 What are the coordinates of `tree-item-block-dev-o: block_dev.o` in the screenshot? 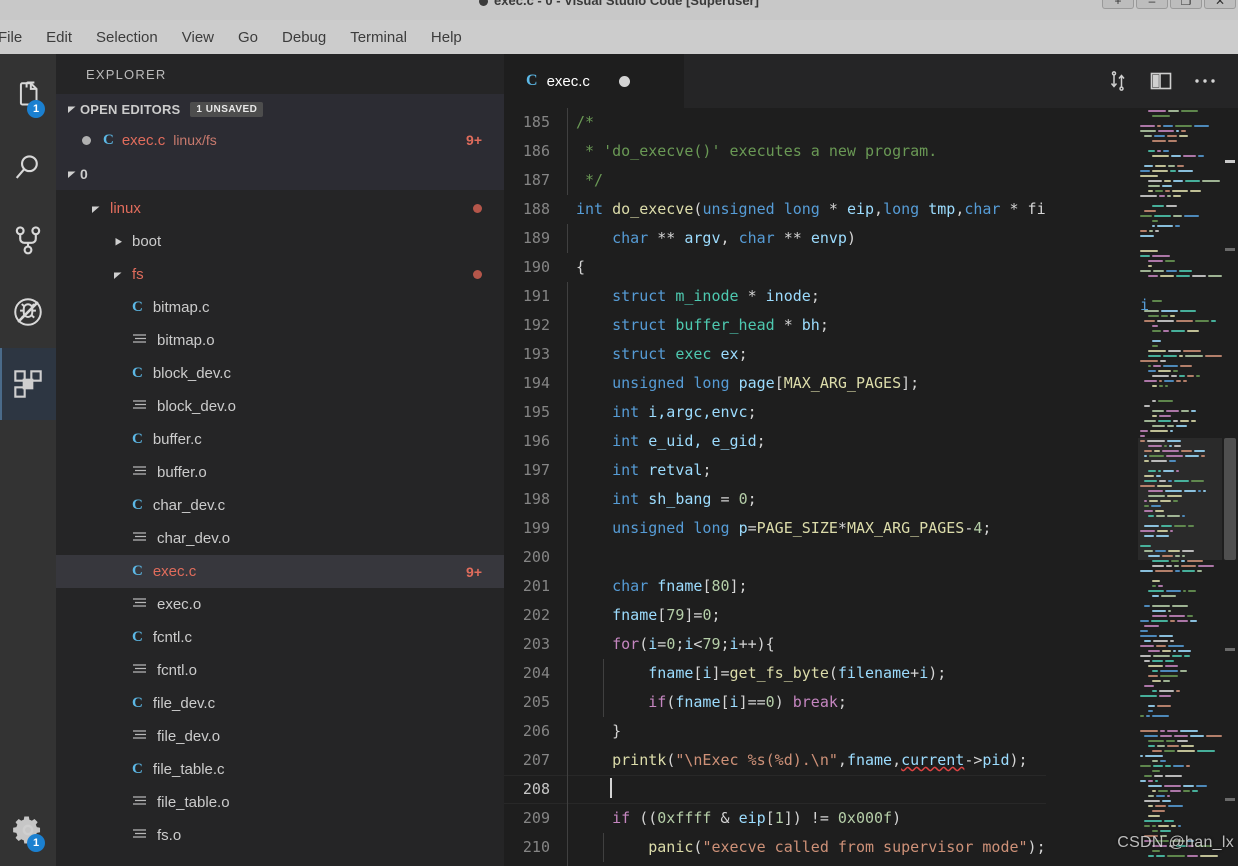 It's located at (280, 406).